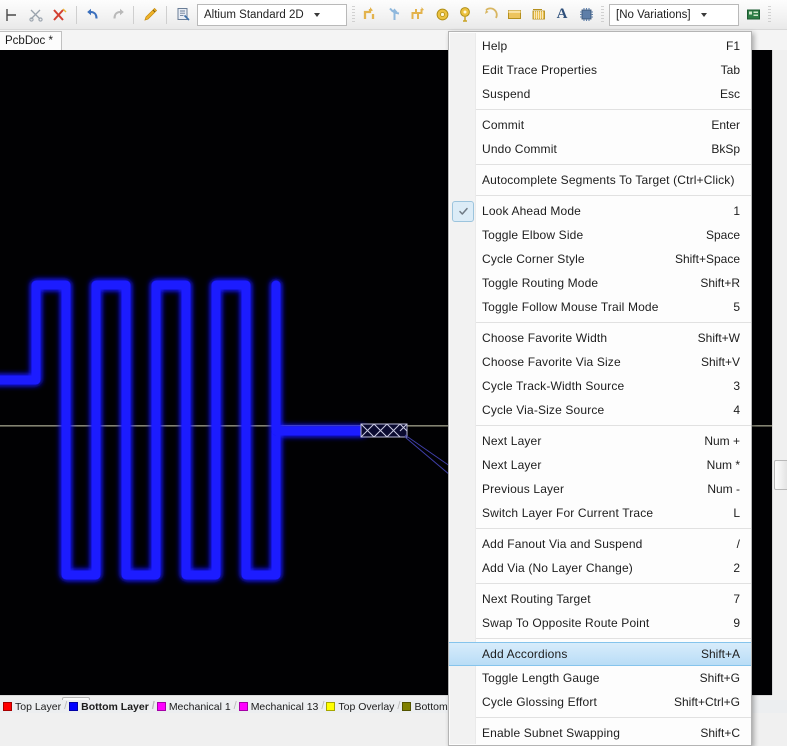 Image resolution: width=787 pixels, height=746 pixels. I want to click on menu-item-enable-subnet-swapping: Enable Subnet Swapping Shift+C, so click(600, 733).